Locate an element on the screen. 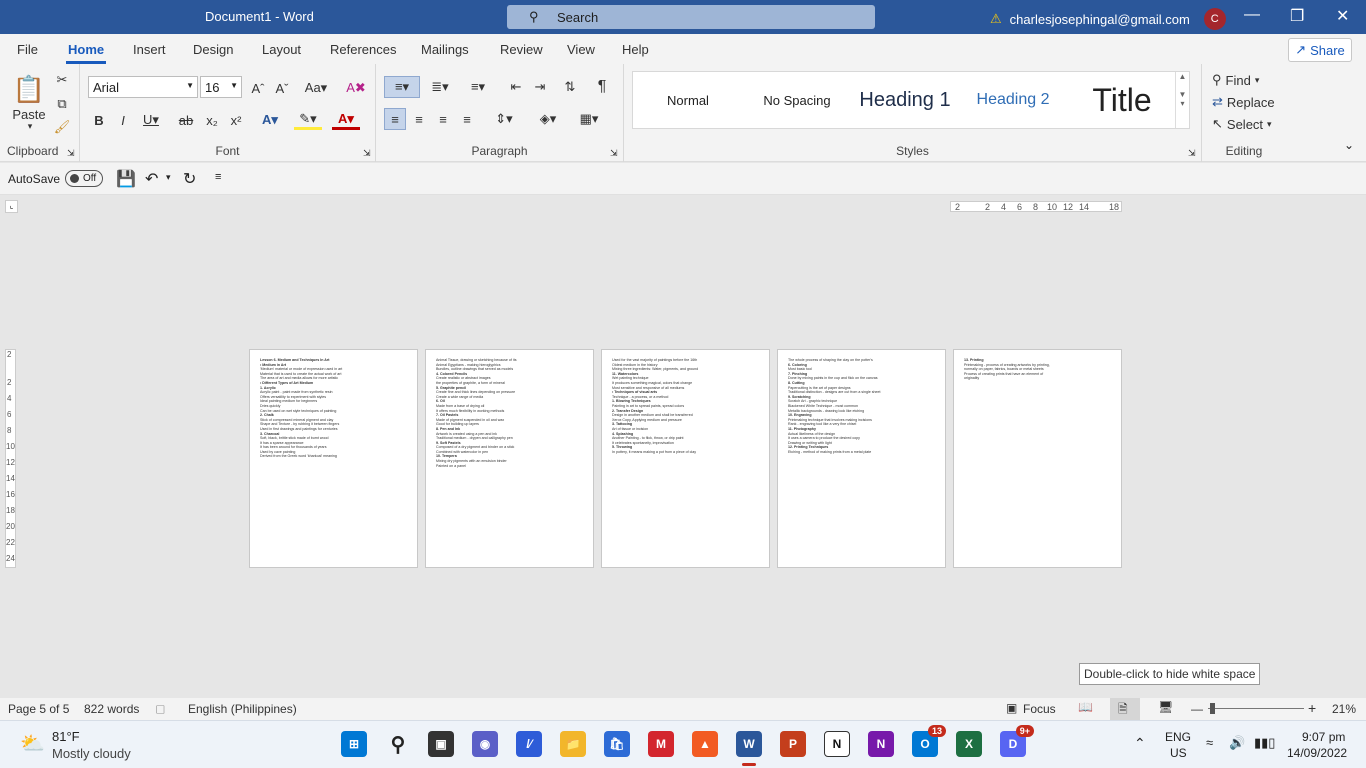  windows-start-icon: ⊞ is located at coordinates (354, 744).